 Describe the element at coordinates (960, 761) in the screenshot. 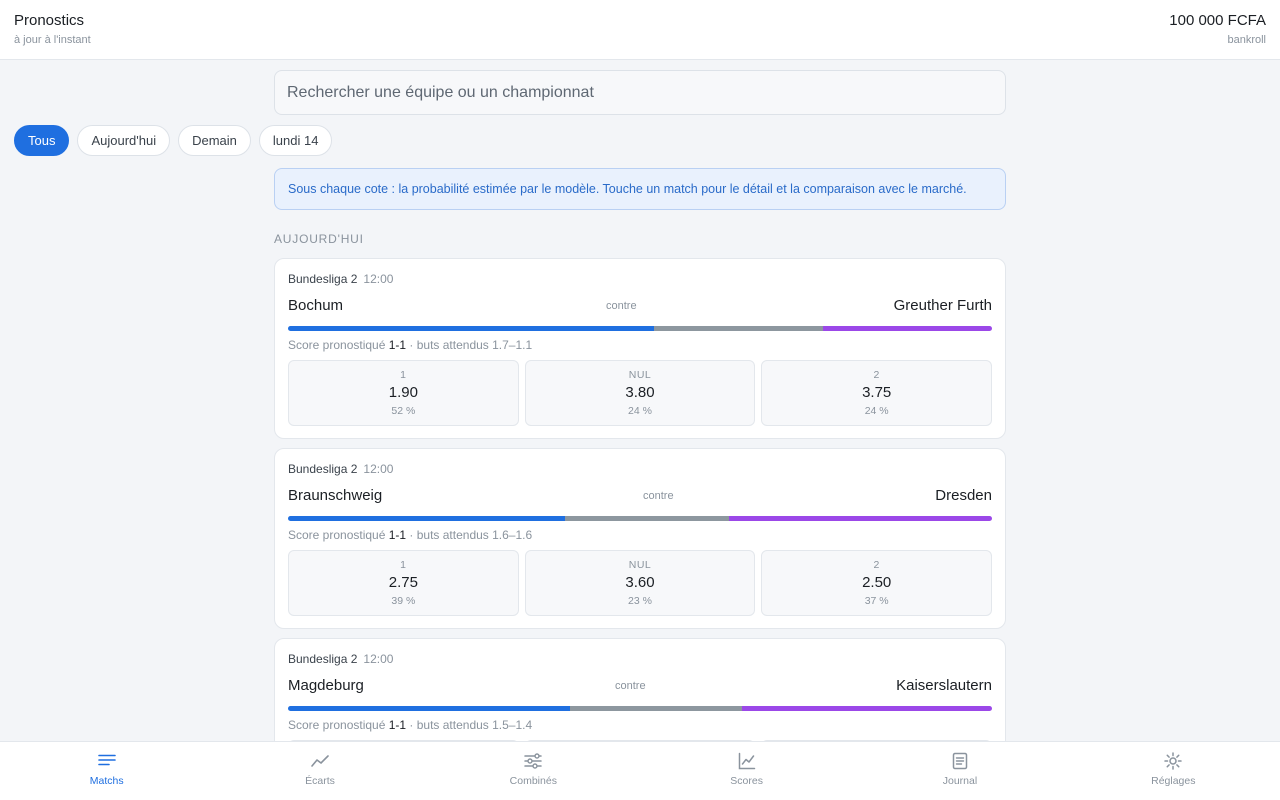

I see `journal-icon` at that location.